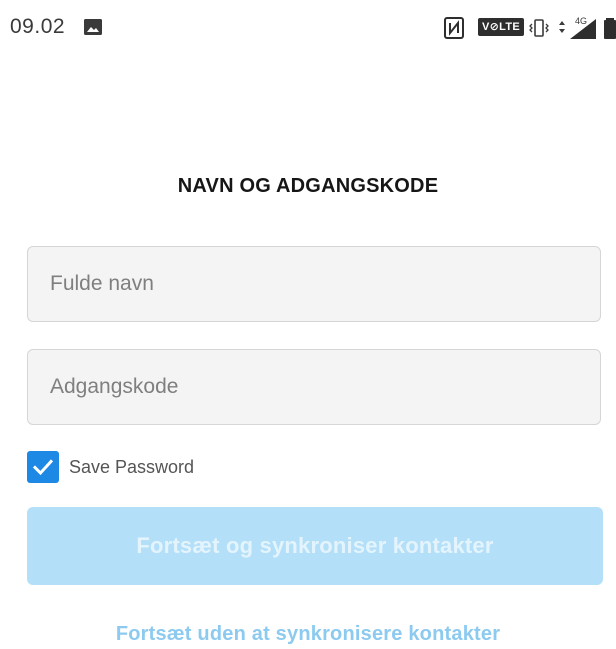 The image size is (616, 649). I want to click on nfc-icon, so click(454, 28).